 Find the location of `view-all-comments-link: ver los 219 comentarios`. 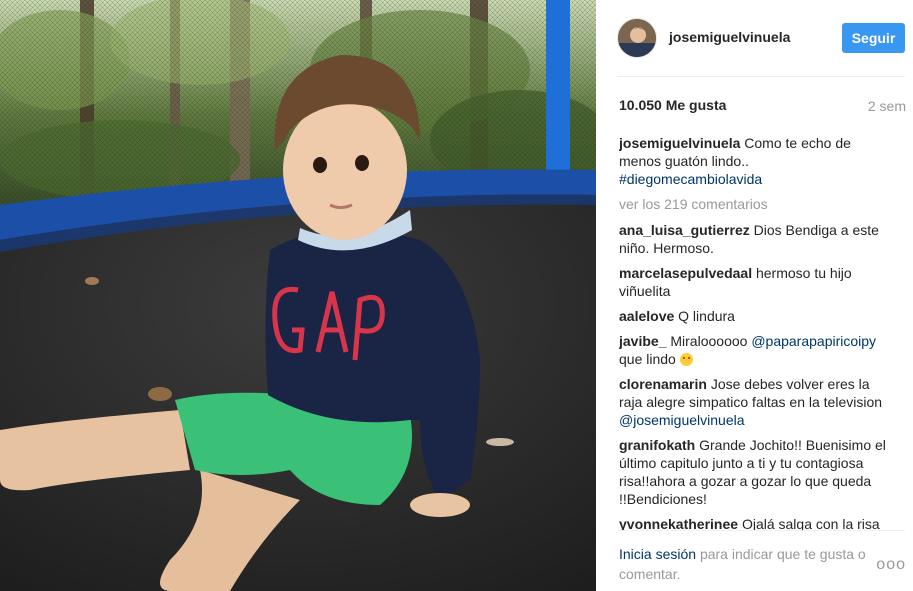

view-all-comments-link: ver los 219 comentarios is located at coordinates (755, 204).